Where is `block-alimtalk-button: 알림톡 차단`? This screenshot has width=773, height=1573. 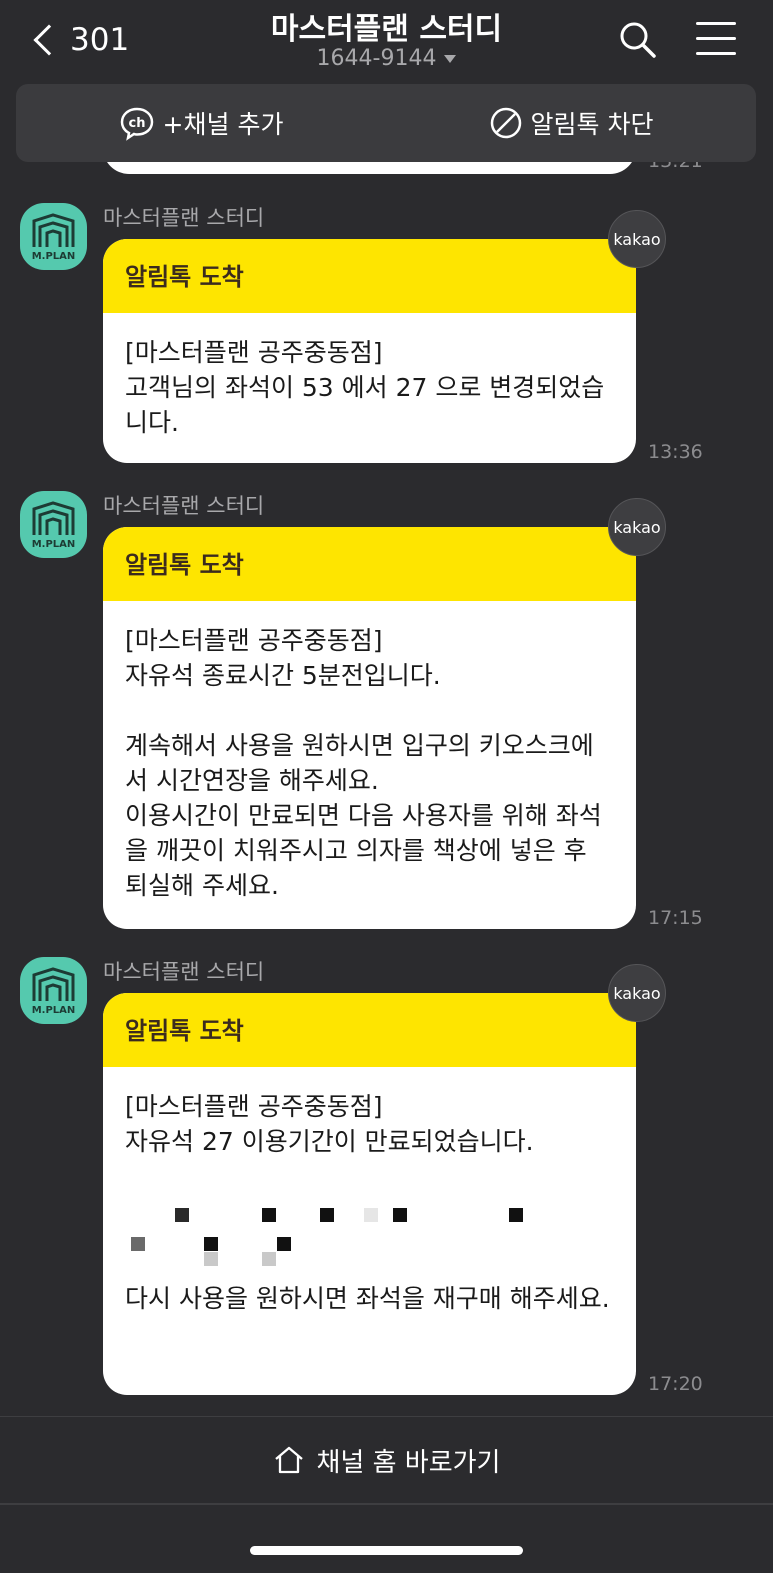
block-alimtalk-button: 알림톡 차단 is located at coordinates (571, 123).